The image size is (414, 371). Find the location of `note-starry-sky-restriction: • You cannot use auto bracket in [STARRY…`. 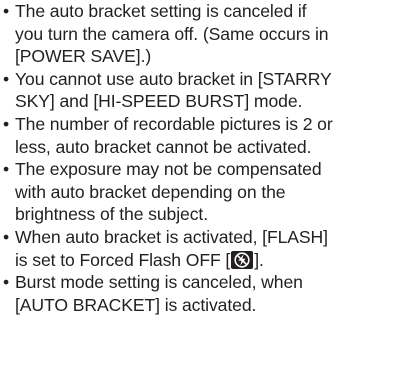

note-starry-sky-restriction: • You cannot use auto bracket in [STARRY… is located at coordinates (207, 90).